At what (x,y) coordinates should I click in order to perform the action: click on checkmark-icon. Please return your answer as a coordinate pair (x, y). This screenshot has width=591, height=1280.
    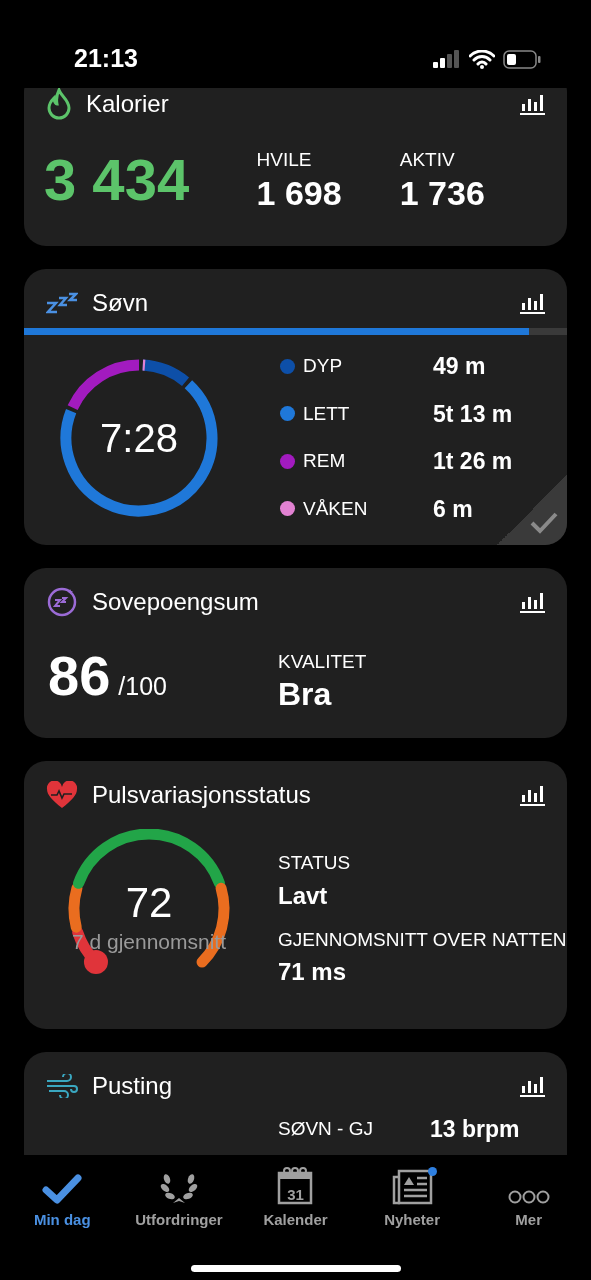
    Looking at the image, I should click on (62, 1188).